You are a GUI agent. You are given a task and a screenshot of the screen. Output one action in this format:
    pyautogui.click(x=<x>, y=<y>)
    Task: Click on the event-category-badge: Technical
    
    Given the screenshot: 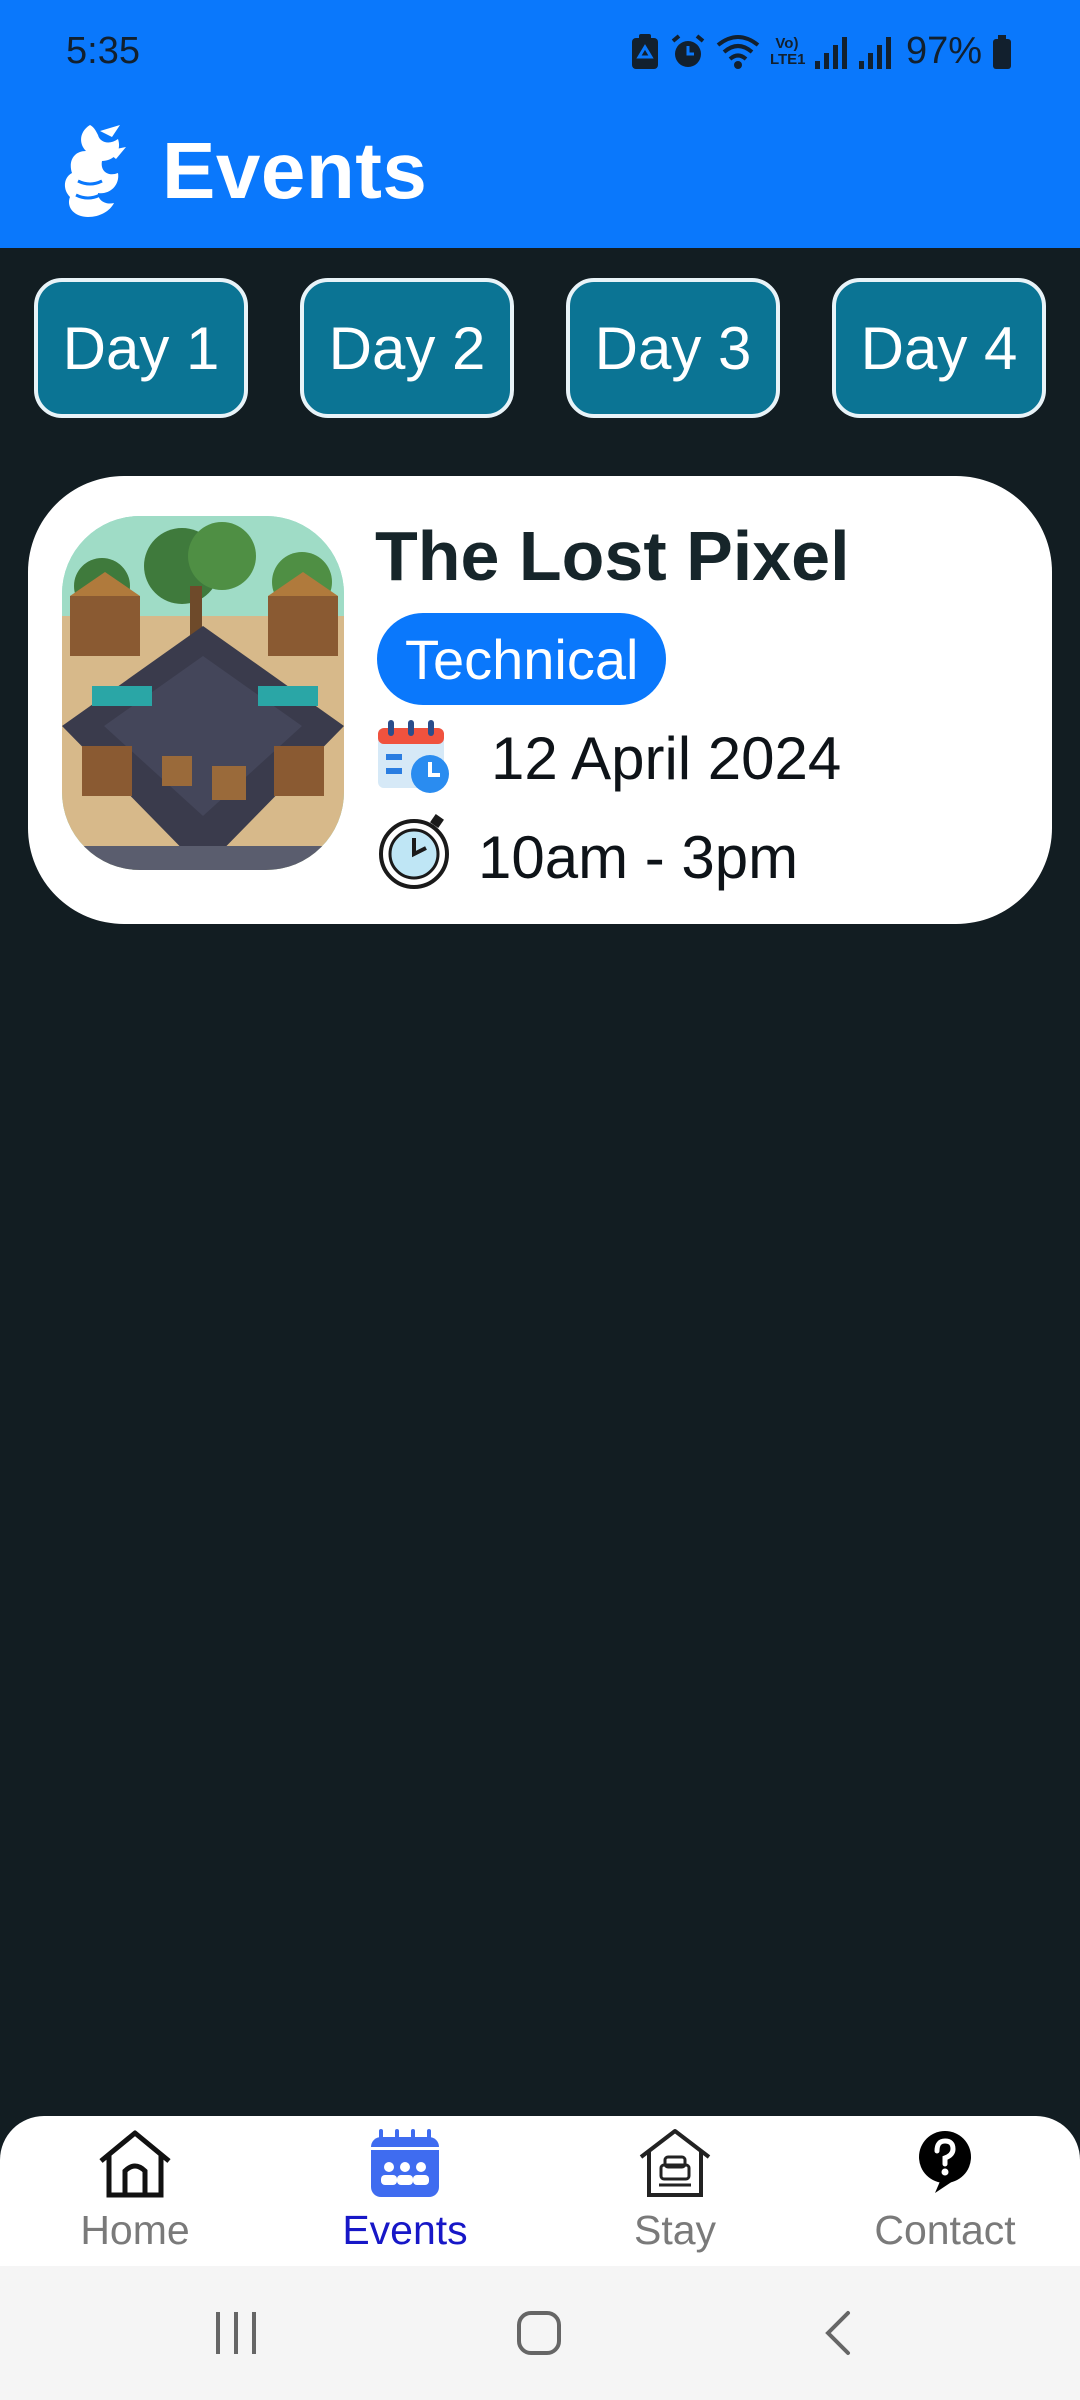 What is the action you would take?
    pyautogui.click(x=522, y=659)
    